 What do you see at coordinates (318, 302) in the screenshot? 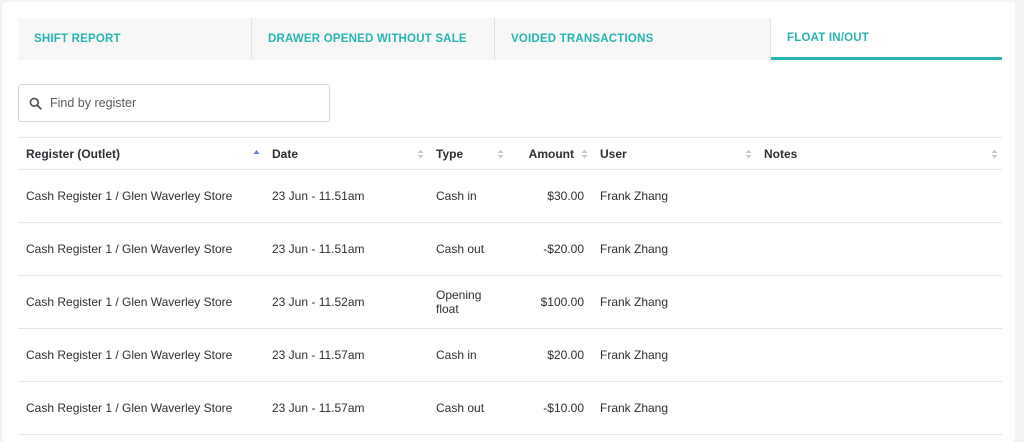
I see `date-cell: 23 Jun - 11.52am` at bounding box center [318, 302].